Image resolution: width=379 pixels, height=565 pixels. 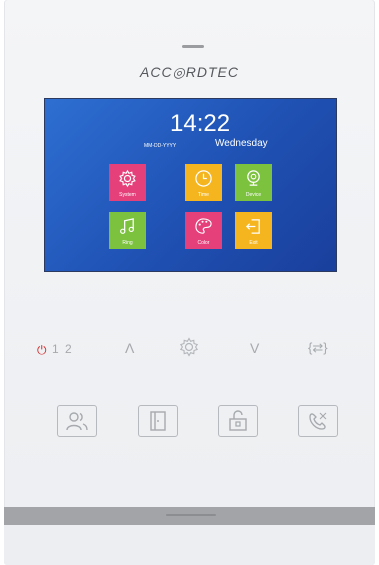 I want to click on menu-label-exit: Exit, so click(x=253, y=243).